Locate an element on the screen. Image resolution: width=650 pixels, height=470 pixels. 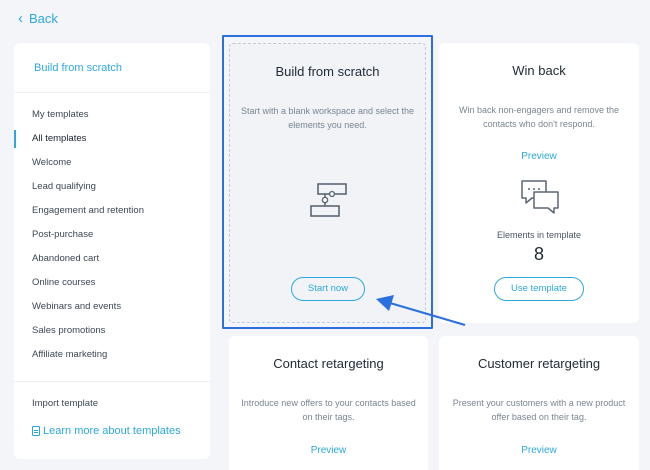
elements-label: Elements in template is located at coordinates (539, 235).